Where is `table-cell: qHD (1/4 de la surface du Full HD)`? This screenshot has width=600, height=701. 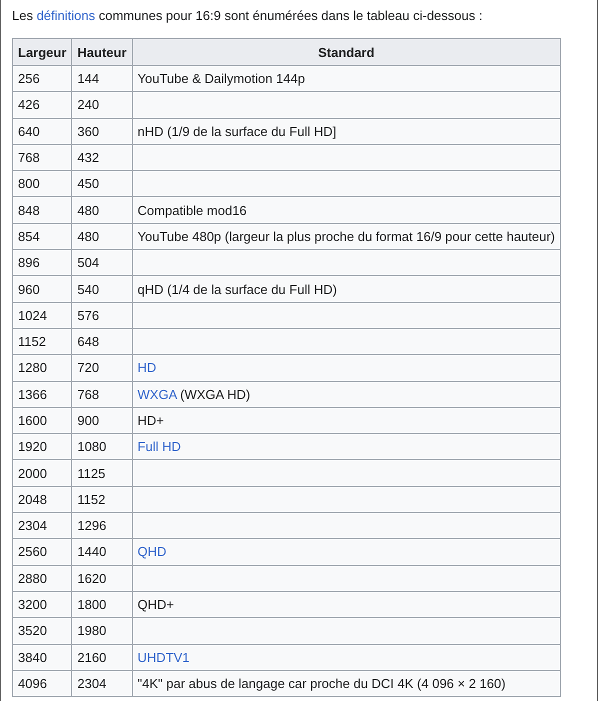 table-cell: qHD (1/4 de la surface du Full HD) is located at coordinates (346, 289).